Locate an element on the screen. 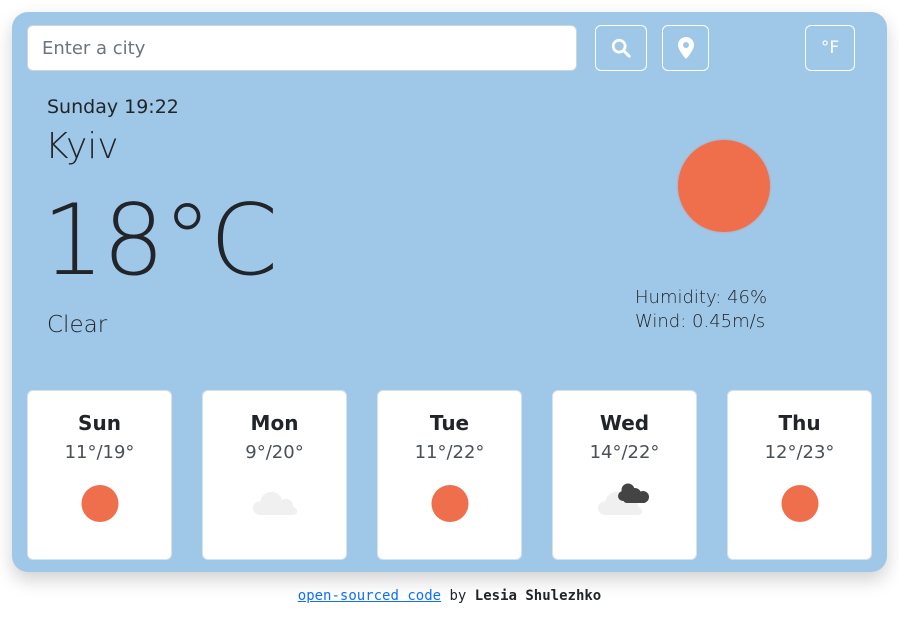 The height and width of the screenshot is (618, 899). footer: open-sourced code by Lesia Shulezhko is located at coordinates (449, 596).